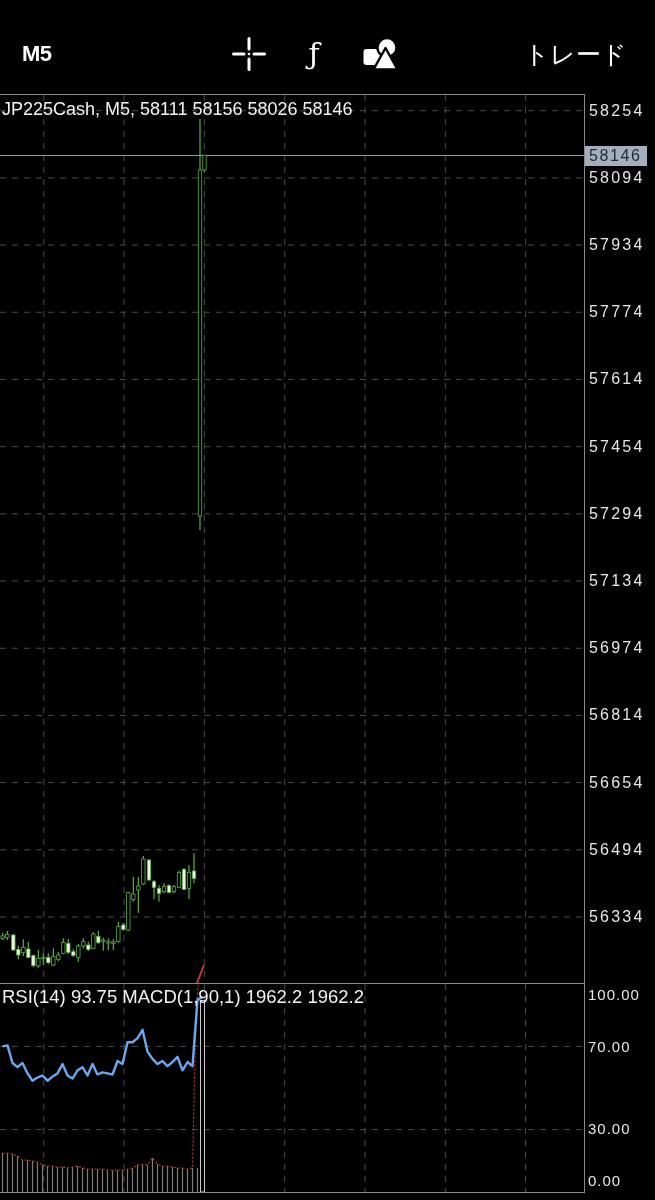  I want to click on timeframe-button: M5, so click(37, 54).